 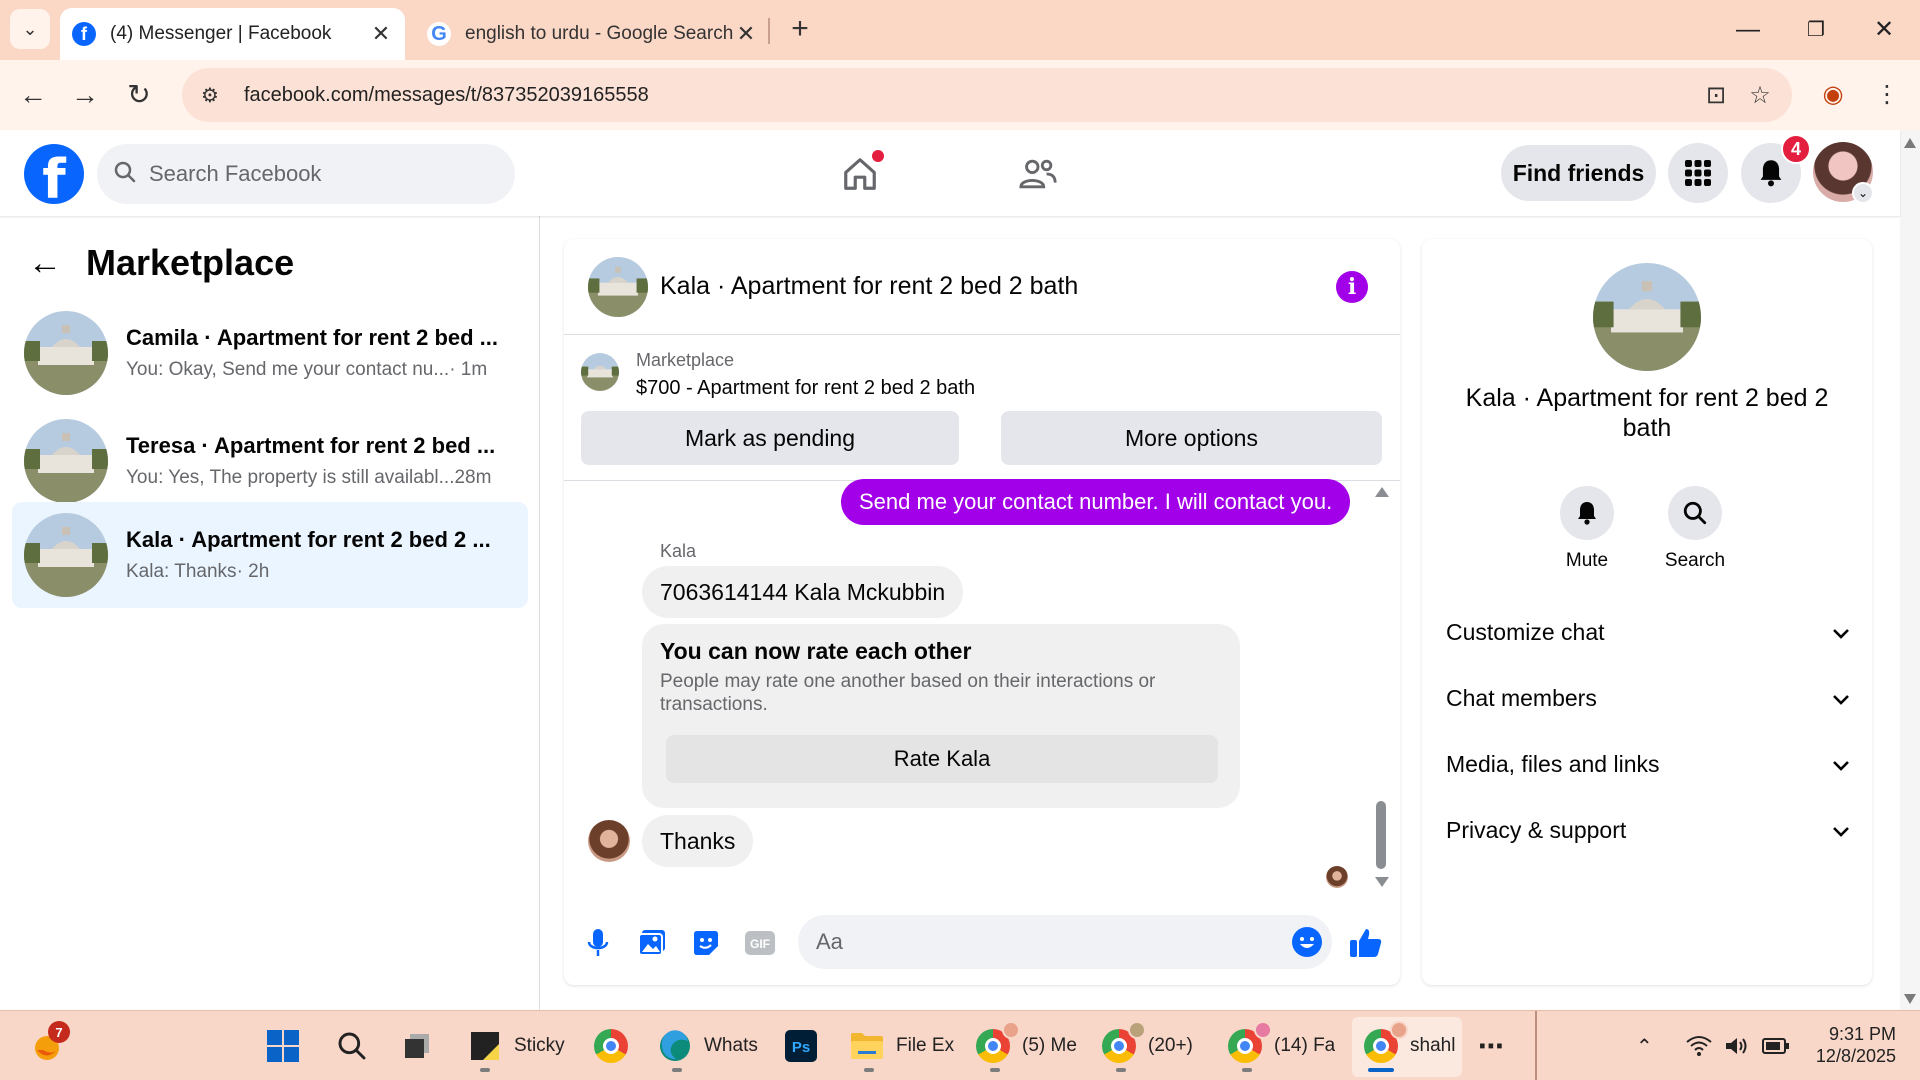 I want to click on task-view-button, so click(x=417, y=1046).